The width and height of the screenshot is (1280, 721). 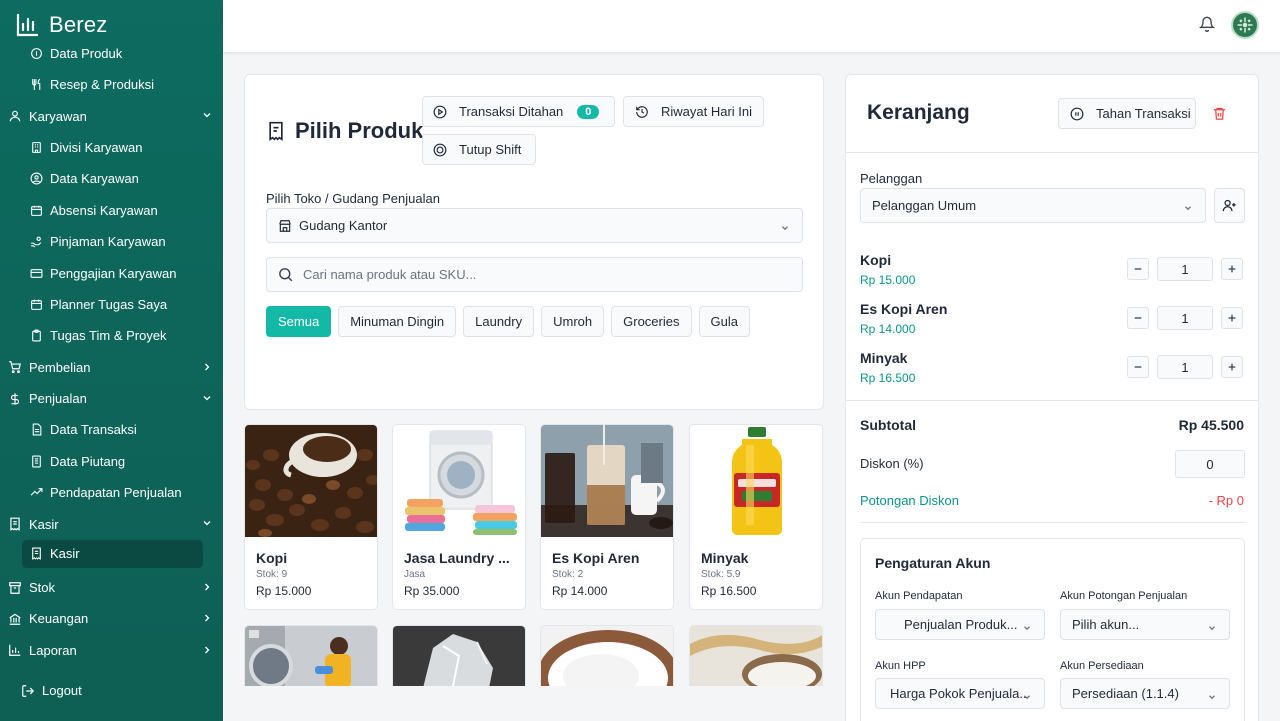 I want to click on user-plus-icon, so click(x=1229, y=205).